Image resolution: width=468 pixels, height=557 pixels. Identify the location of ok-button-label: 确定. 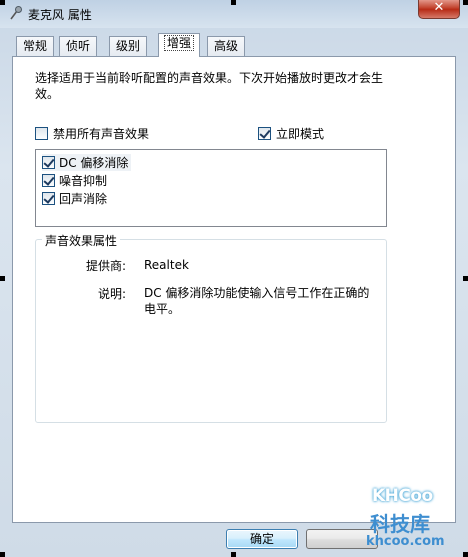
(261, 539).